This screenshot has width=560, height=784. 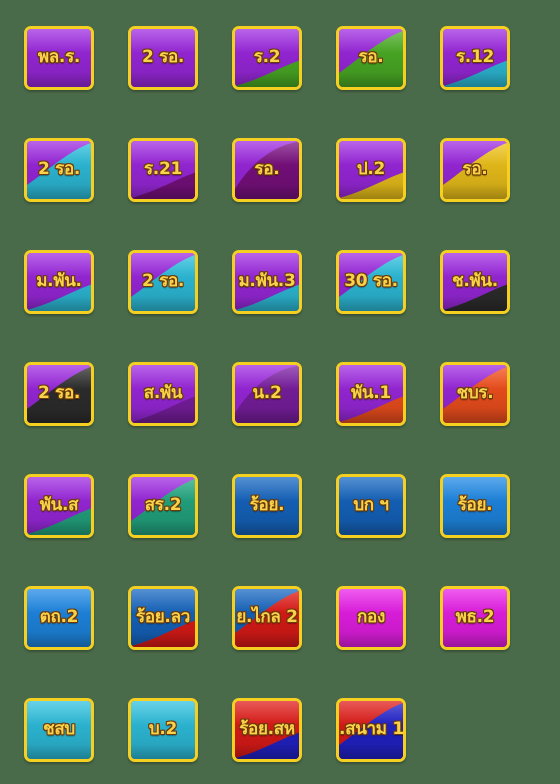 I want to click on sticker-tile: .สนาม 1, so click(x=371, y=730).